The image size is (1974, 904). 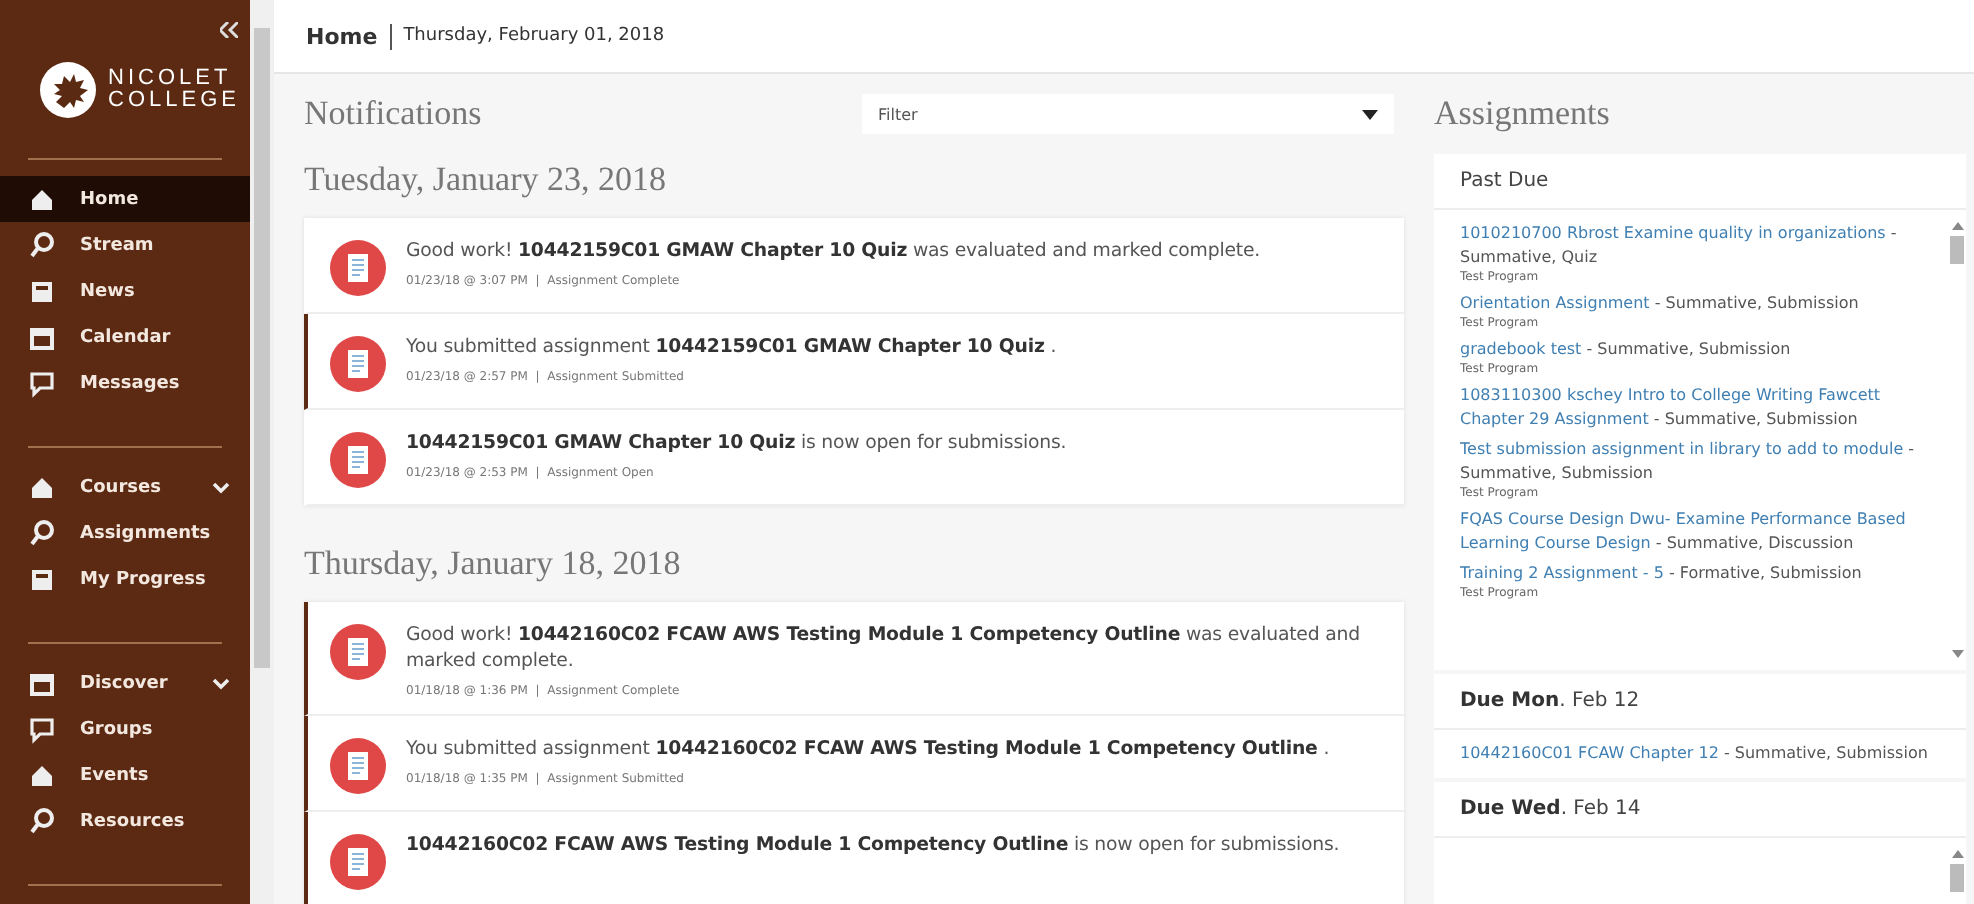 I want to click on assignment-link: 1010210700 Rbrost Examine quality in organizations - Summative, Quiz, so click(x=1700, y=246).